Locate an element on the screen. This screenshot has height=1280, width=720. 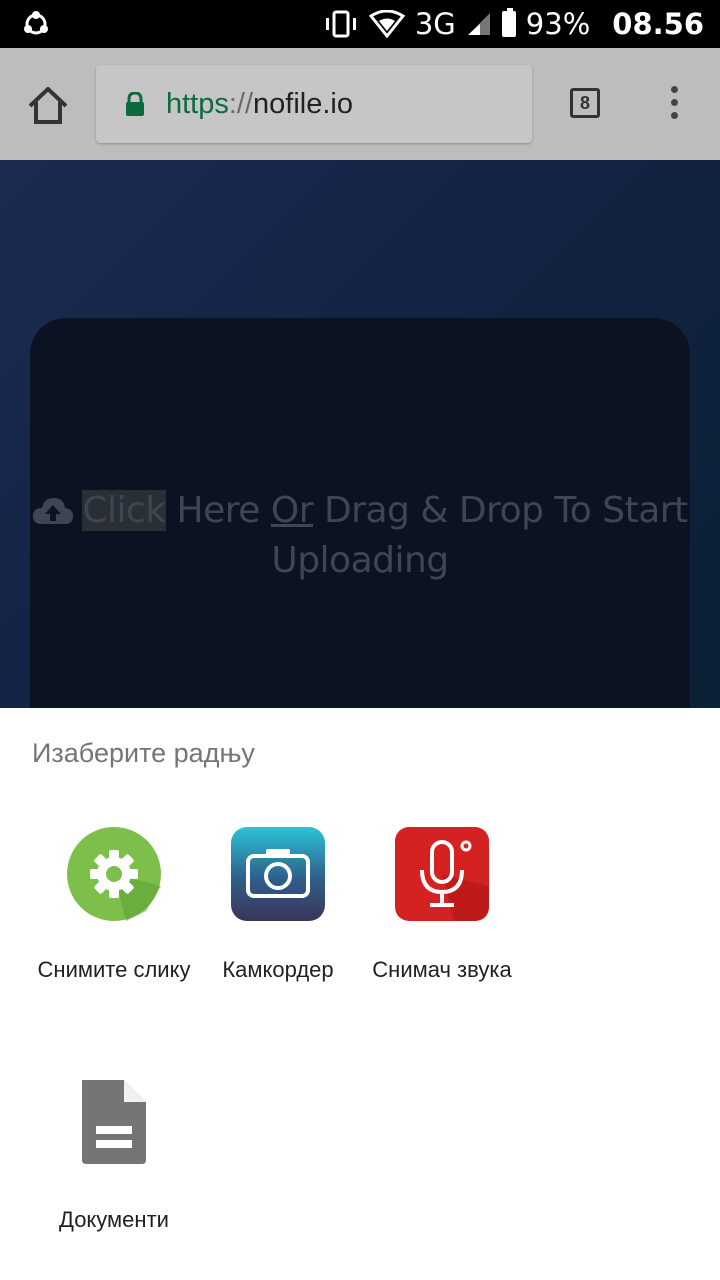
microphone-icon is located at coordinates (442, 874).